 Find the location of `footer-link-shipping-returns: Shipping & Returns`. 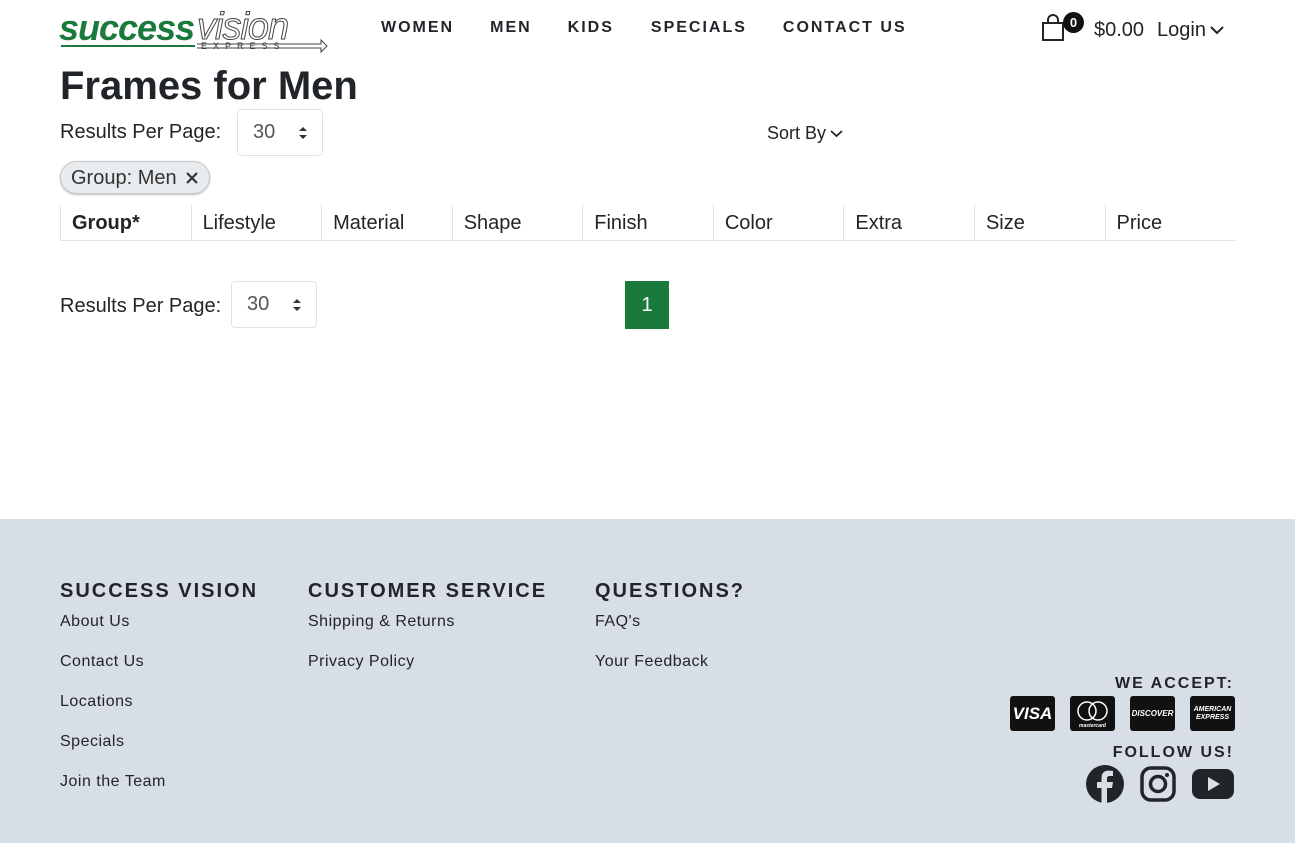

footer-link-shipping-returns: Shipping & Returns is located at coordinates (427, 622).